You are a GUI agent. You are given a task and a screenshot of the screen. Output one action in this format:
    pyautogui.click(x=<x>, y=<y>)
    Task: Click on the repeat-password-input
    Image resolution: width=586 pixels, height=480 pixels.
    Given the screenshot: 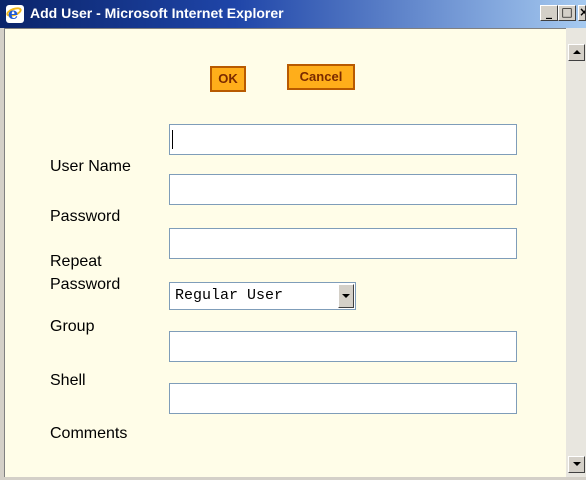 What is the action you would take?
    pyautogui.click(x=343, y=243)
    